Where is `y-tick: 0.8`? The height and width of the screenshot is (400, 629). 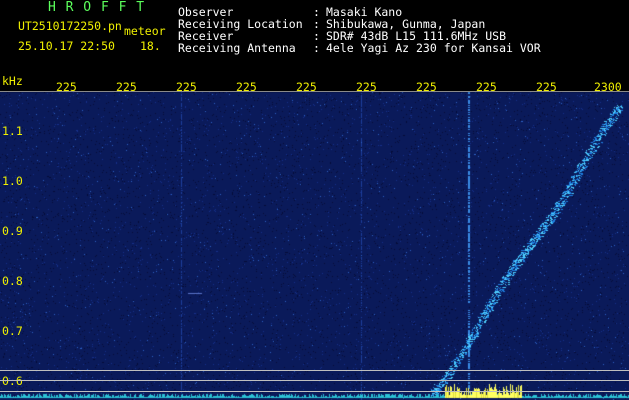
y-tick: 0.8 is located at coordinates (12, 281).